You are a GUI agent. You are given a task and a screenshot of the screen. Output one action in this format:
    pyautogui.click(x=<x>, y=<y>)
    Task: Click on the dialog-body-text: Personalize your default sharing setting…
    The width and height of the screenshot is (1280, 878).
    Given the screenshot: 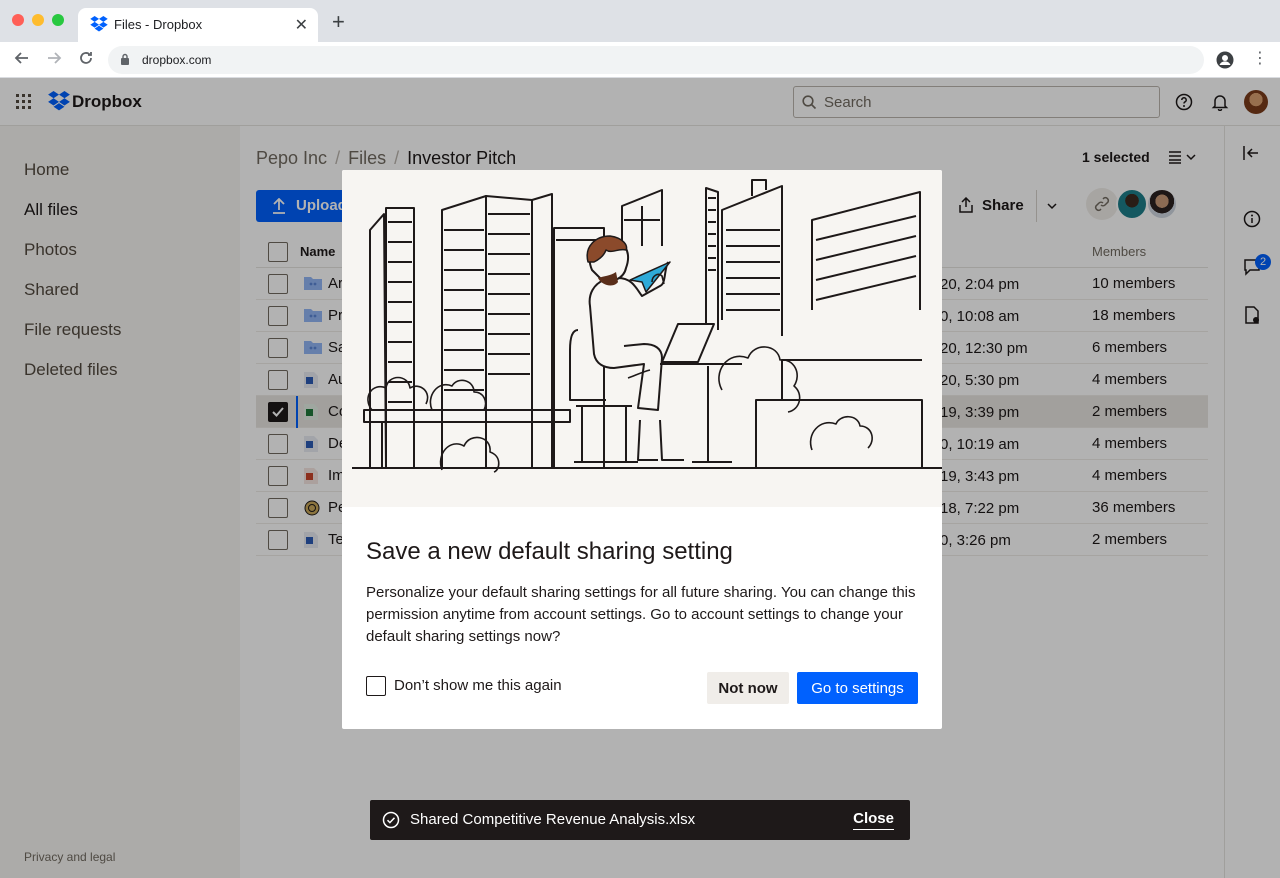 What is the action you would take?
    pyautogui.click(x=641, y=614)
    